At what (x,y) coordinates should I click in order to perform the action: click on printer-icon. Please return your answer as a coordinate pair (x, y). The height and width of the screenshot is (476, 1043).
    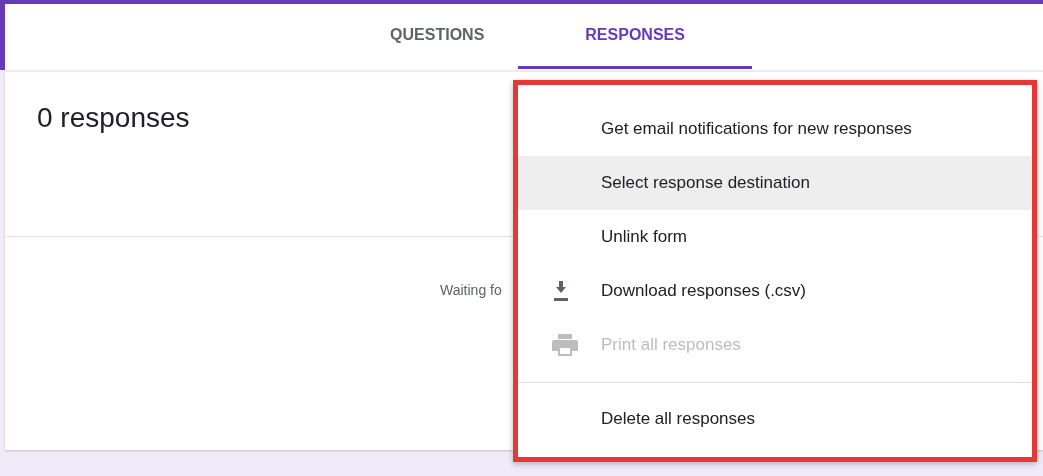
    Looking at the image, I should click on (565, 345).